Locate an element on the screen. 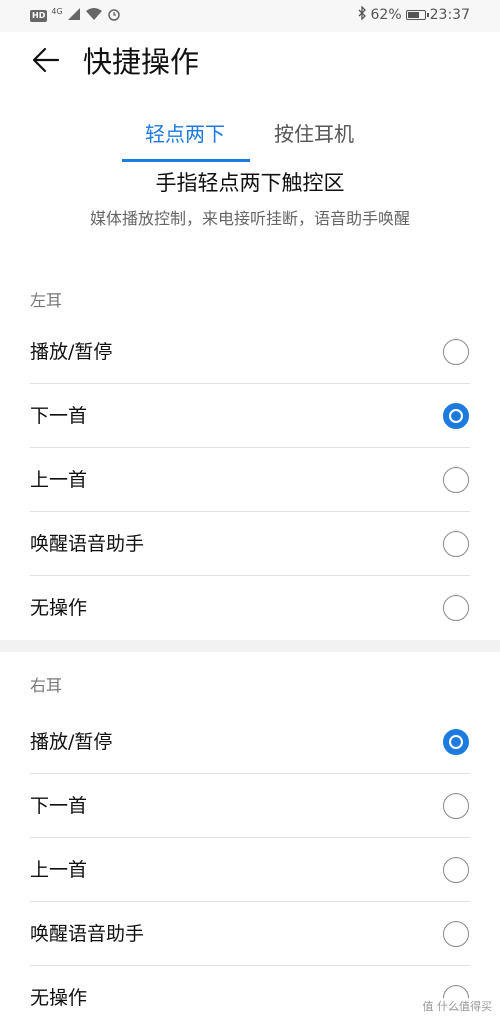  section-label-right-ear: 右耳 is located at coordinates (46, 685).